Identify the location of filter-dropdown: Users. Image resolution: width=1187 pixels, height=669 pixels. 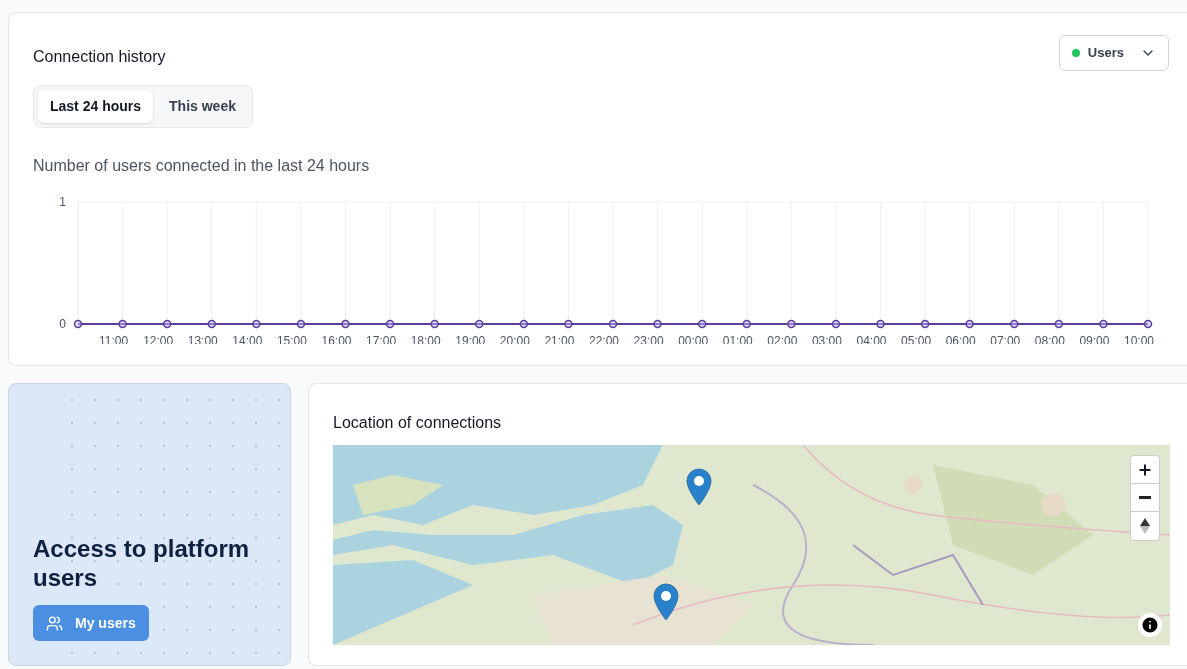
(1113, 53).